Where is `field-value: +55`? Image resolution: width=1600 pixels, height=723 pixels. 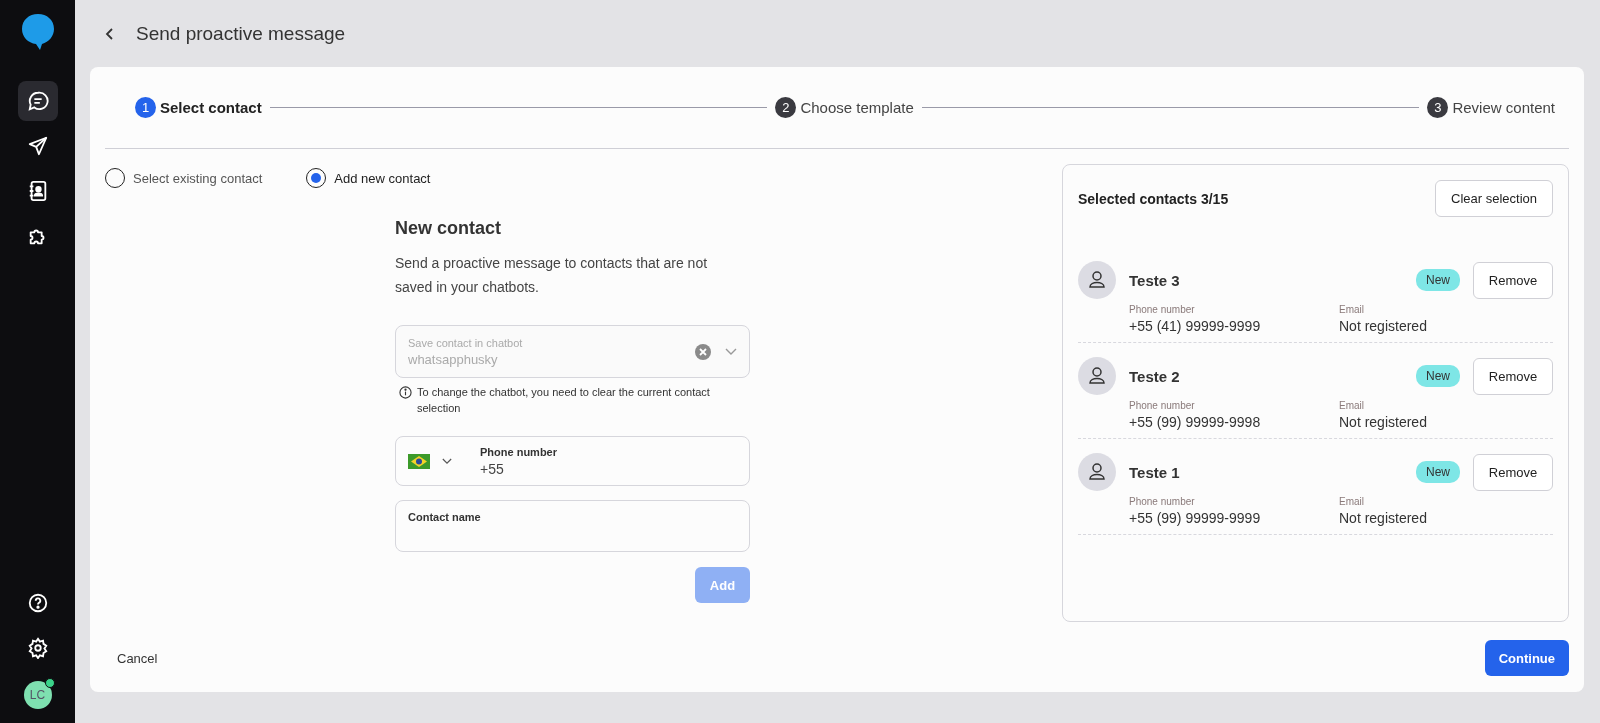
field-value: +55 is located at coordinates (492, 468).